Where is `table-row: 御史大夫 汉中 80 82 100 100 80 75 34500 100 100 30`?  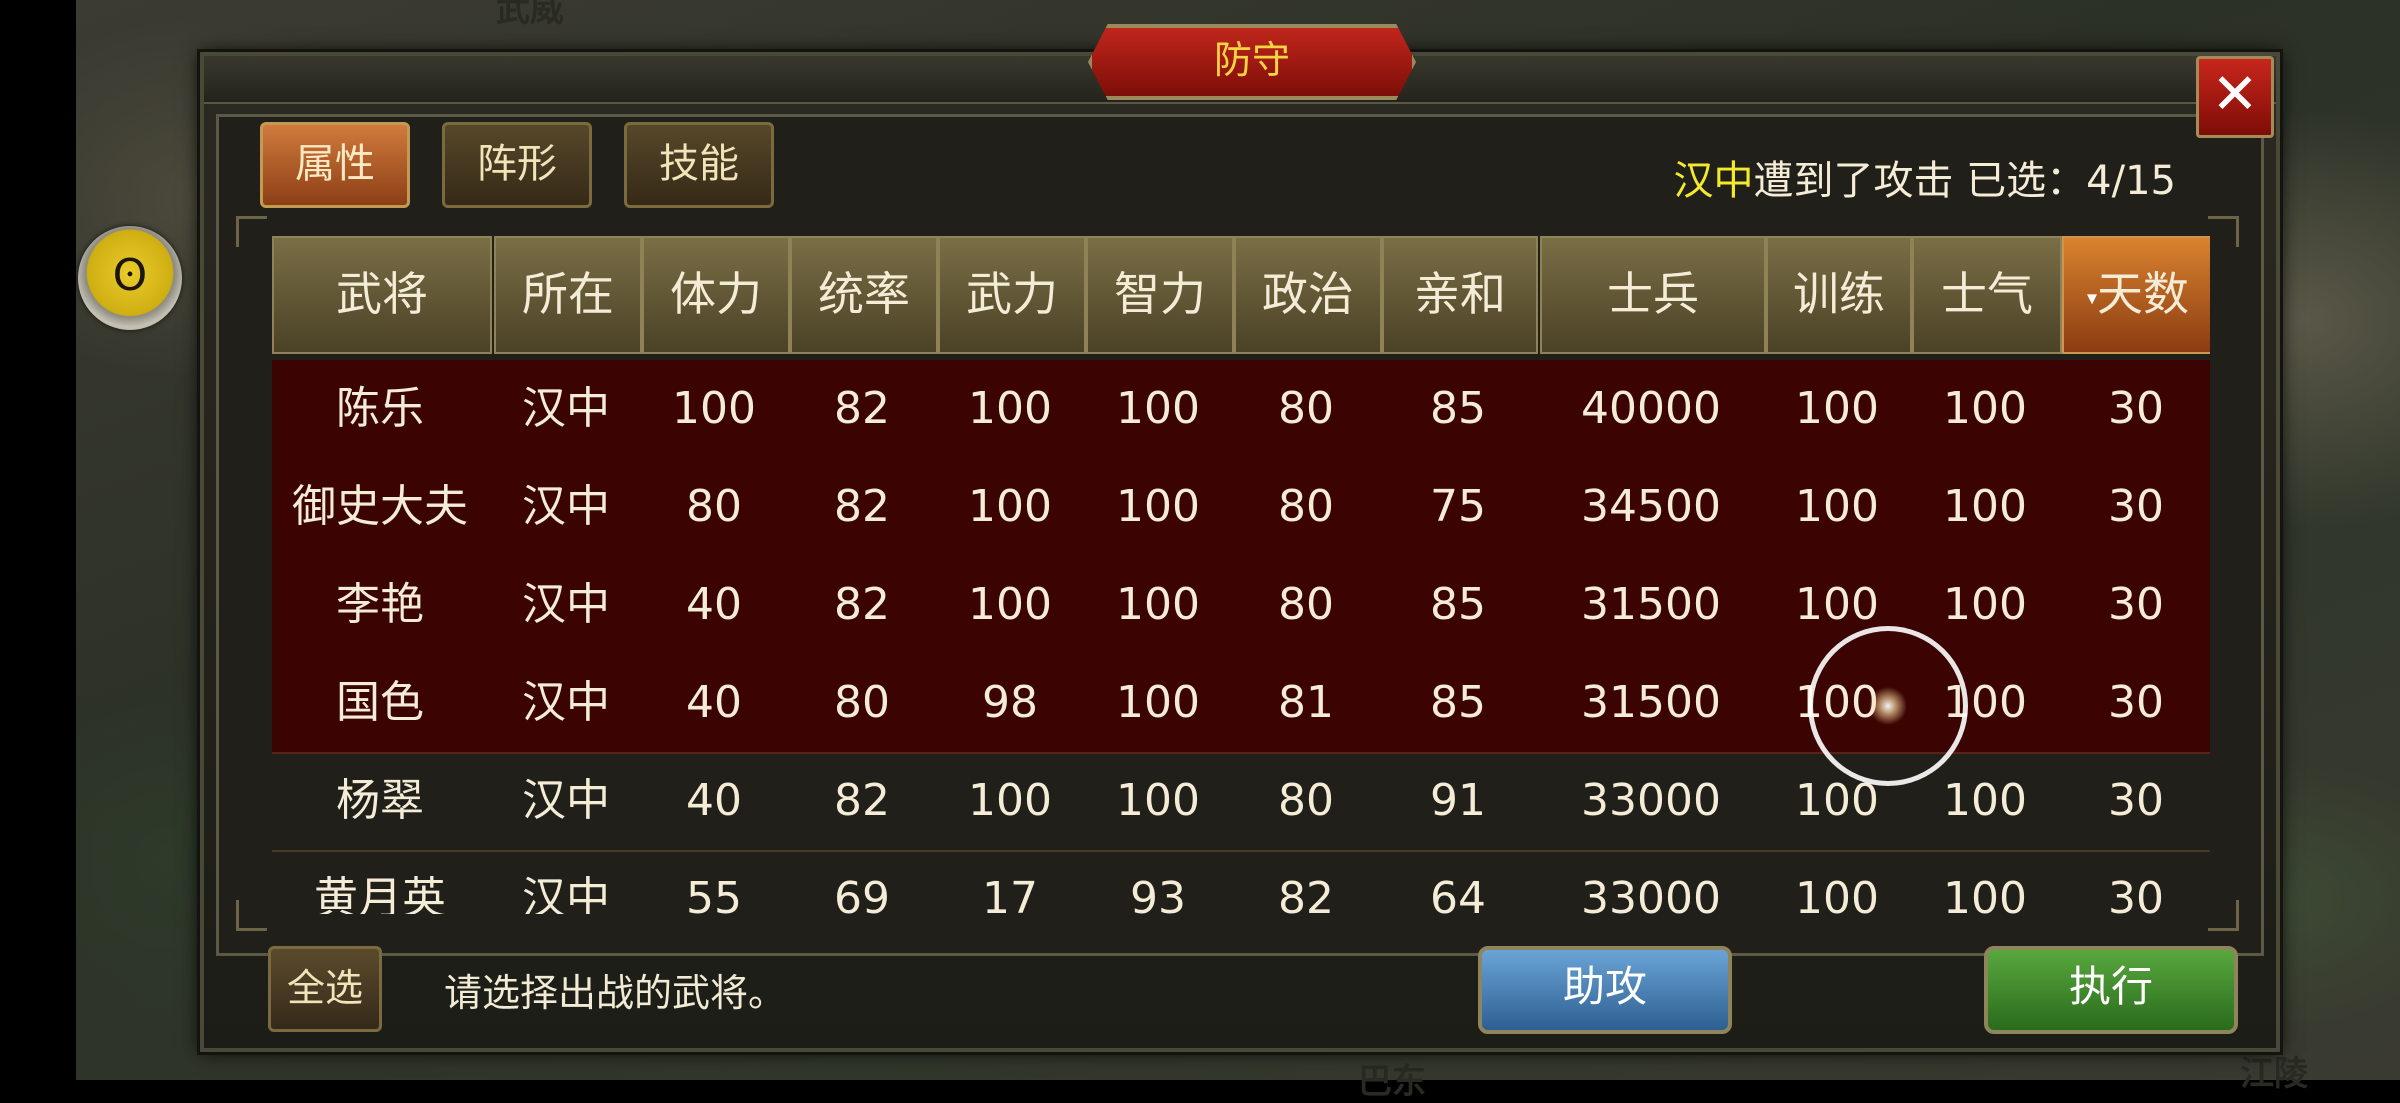
table-row: 御史大夫 汉中 80 82 100 100 80 75 34500 100 100 30 is located at coordinates (1241, 508).